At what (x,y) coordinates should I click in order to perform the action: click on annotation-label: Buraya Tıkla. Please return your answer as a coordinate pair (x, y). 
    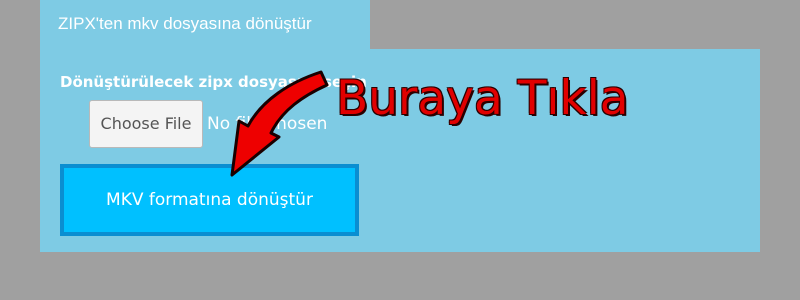
    Looking at the image, I should click on (482, 98).